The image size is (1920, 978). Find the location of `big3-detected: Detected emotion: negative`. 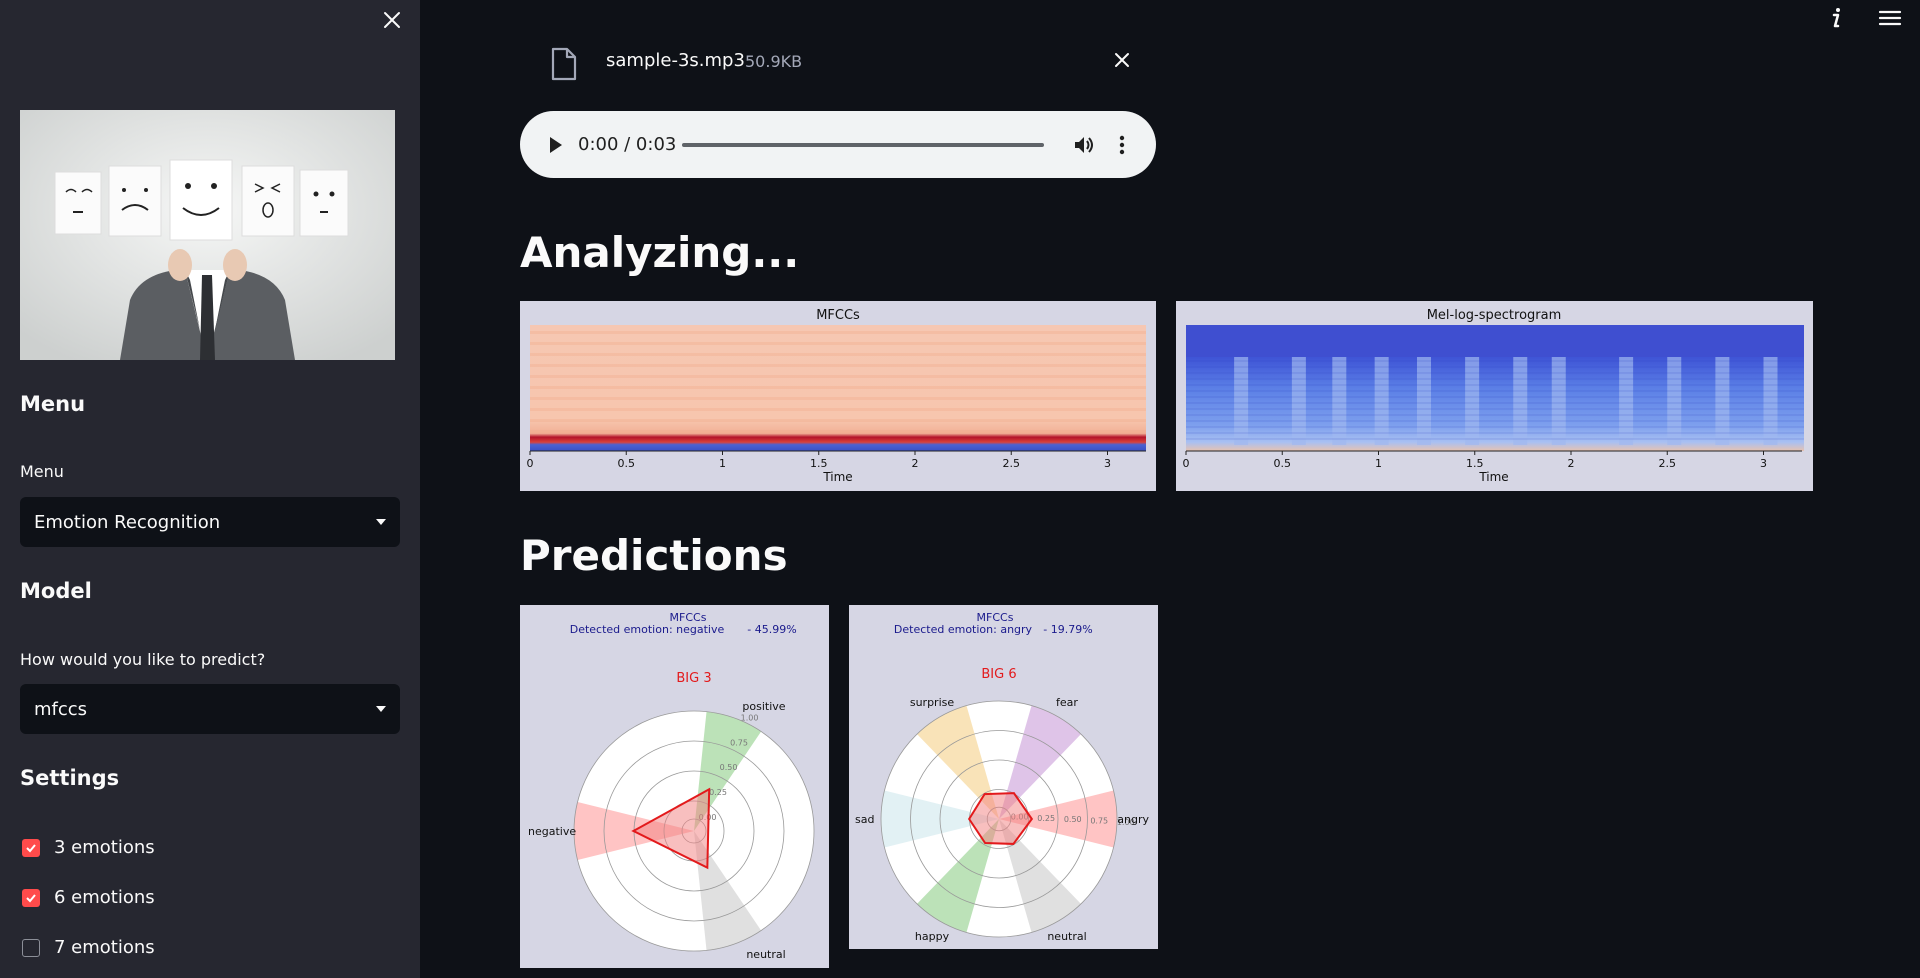

big3-detected: Detected emotion: negative is located at coordinates (647, 629).